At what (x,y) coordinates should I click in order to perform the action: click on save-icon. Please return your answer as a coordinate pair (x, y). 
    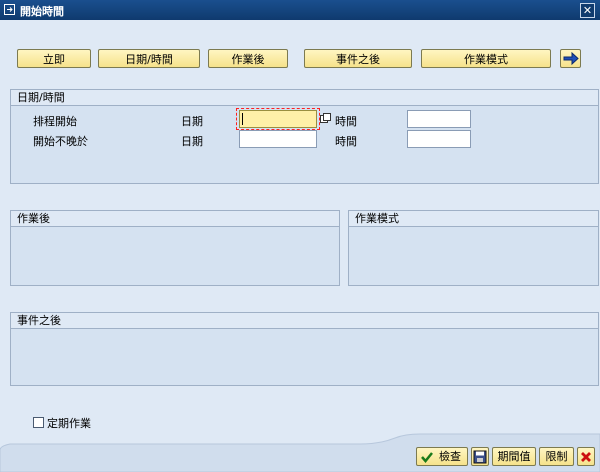
    Looking at the image, I should click on (480, 457).